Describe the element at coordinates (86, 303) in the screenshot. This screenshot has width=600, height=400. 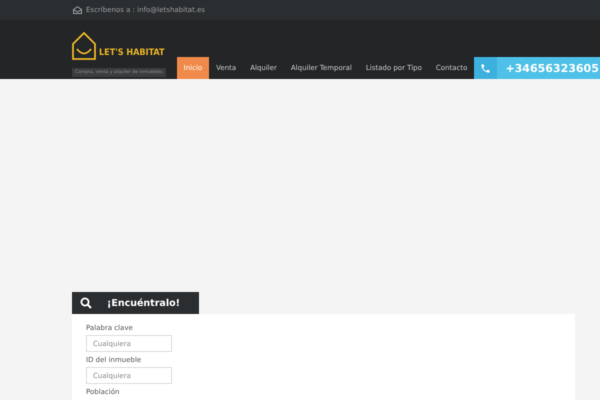
I see `search-icon` at that location.